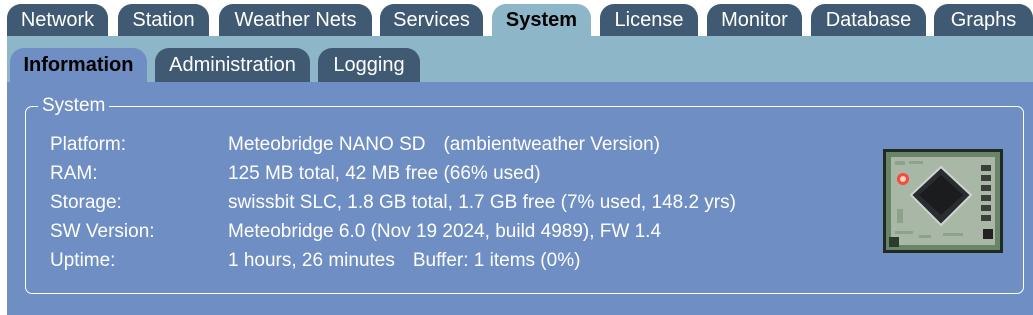 The width and height of the screenshot is (1033, 315). Describe the element at coordinates (541, 20) in the screenshot. I see `tab-system: System` at that location.